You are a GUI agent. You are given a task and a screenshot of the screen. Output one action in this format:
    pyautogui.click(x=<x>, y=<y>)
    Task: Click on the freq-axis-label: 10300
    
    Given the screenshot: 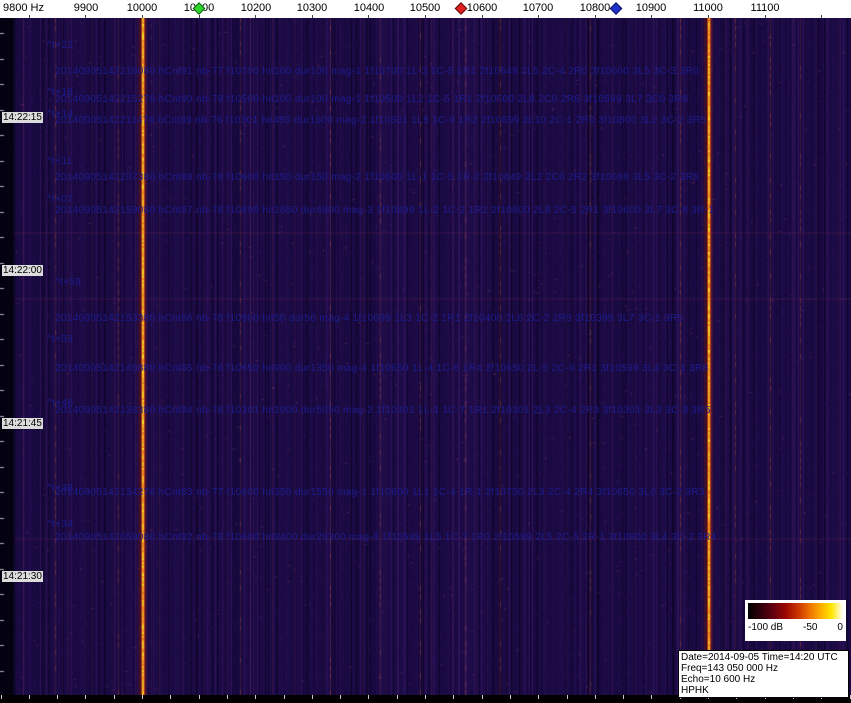 What is the action you would take?
    pyautogui.click(x=312, y=8)
    